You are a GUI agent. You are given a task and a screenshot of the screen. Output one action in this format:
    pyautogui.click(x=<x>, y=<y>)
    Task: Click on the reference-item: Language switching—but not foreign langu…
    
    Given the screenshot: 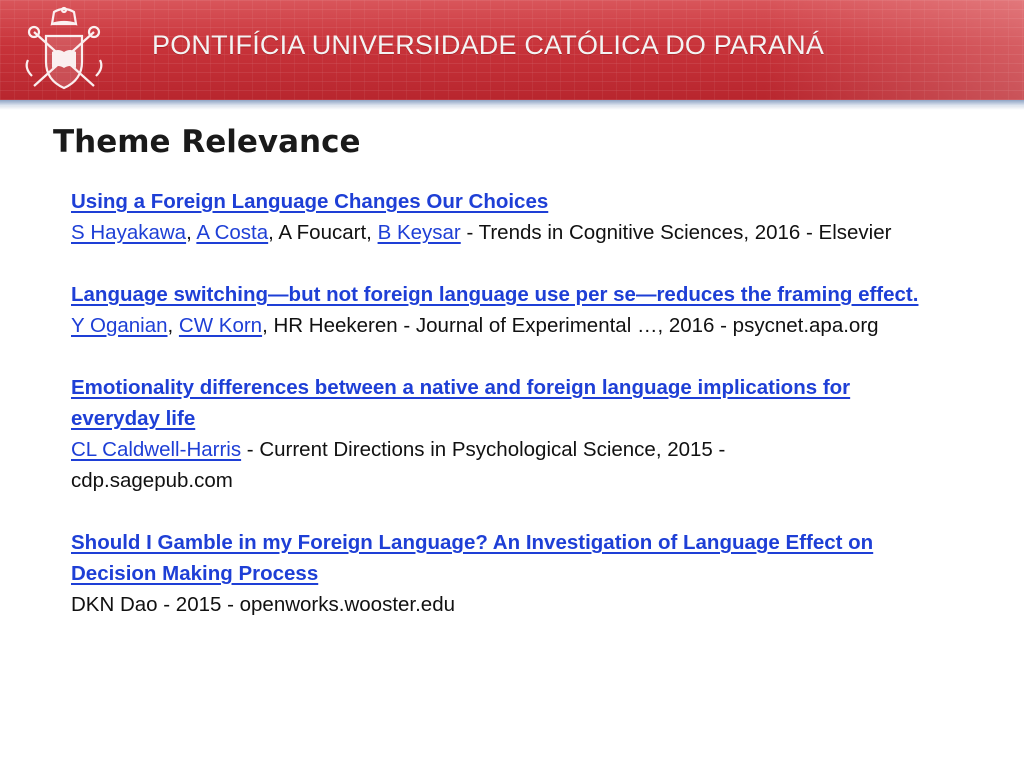 What is the action you would take?
    pyautogui.click(x=541, y=310)
    